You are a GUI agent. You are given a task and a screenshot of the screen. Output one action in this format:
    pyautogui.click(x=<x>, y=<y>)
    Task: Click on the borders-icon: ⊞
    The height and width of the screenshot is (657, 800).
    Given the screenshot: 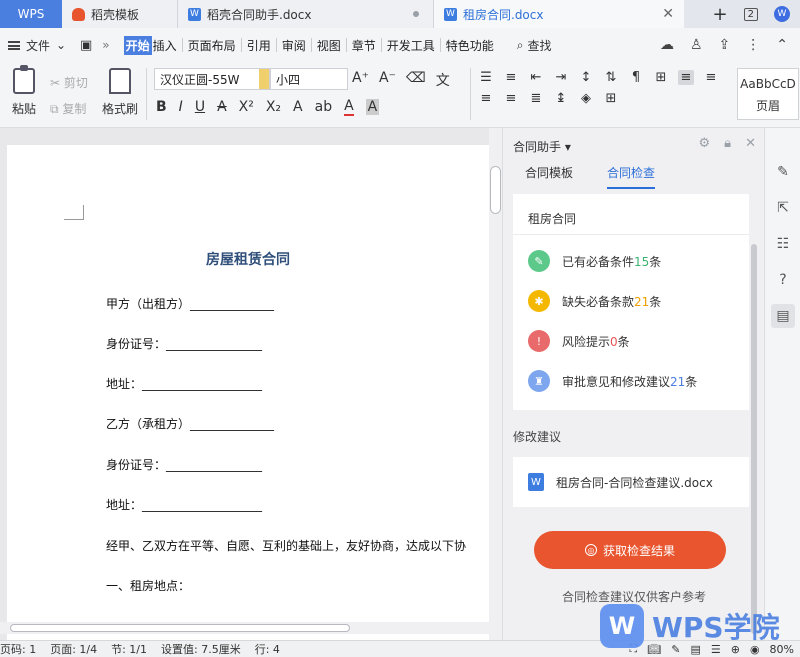 What is the action you would take?
    pyautogui.click(x=611, y=98)
    